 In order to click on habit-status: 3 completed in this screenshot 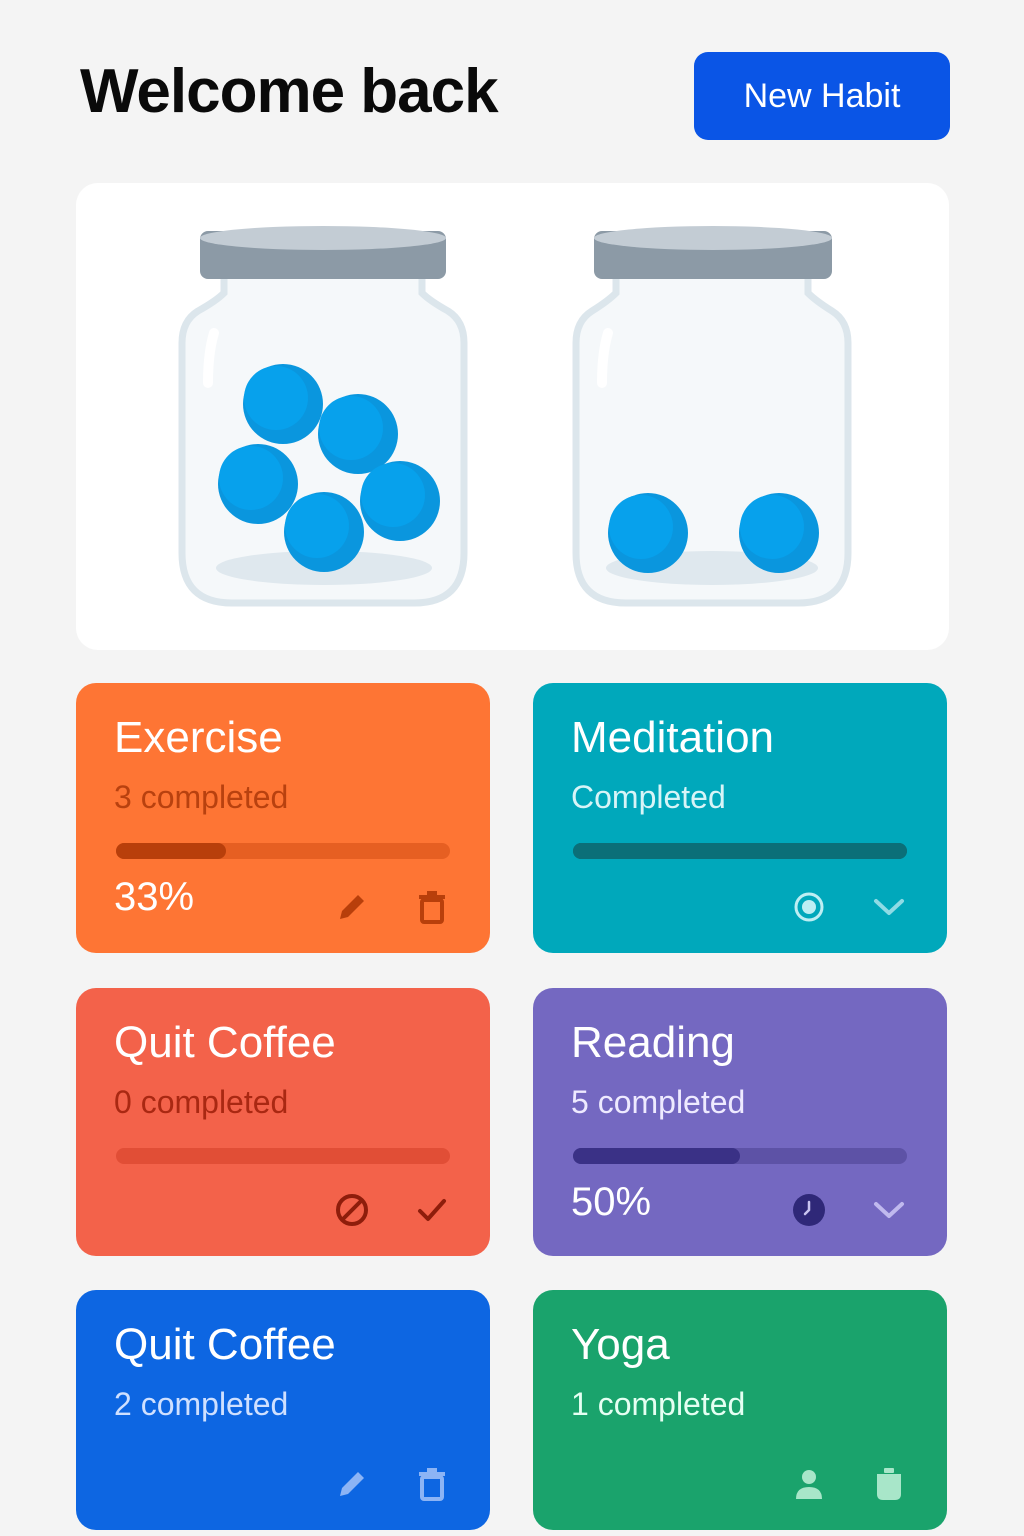, I will do `click(201, 797)`.